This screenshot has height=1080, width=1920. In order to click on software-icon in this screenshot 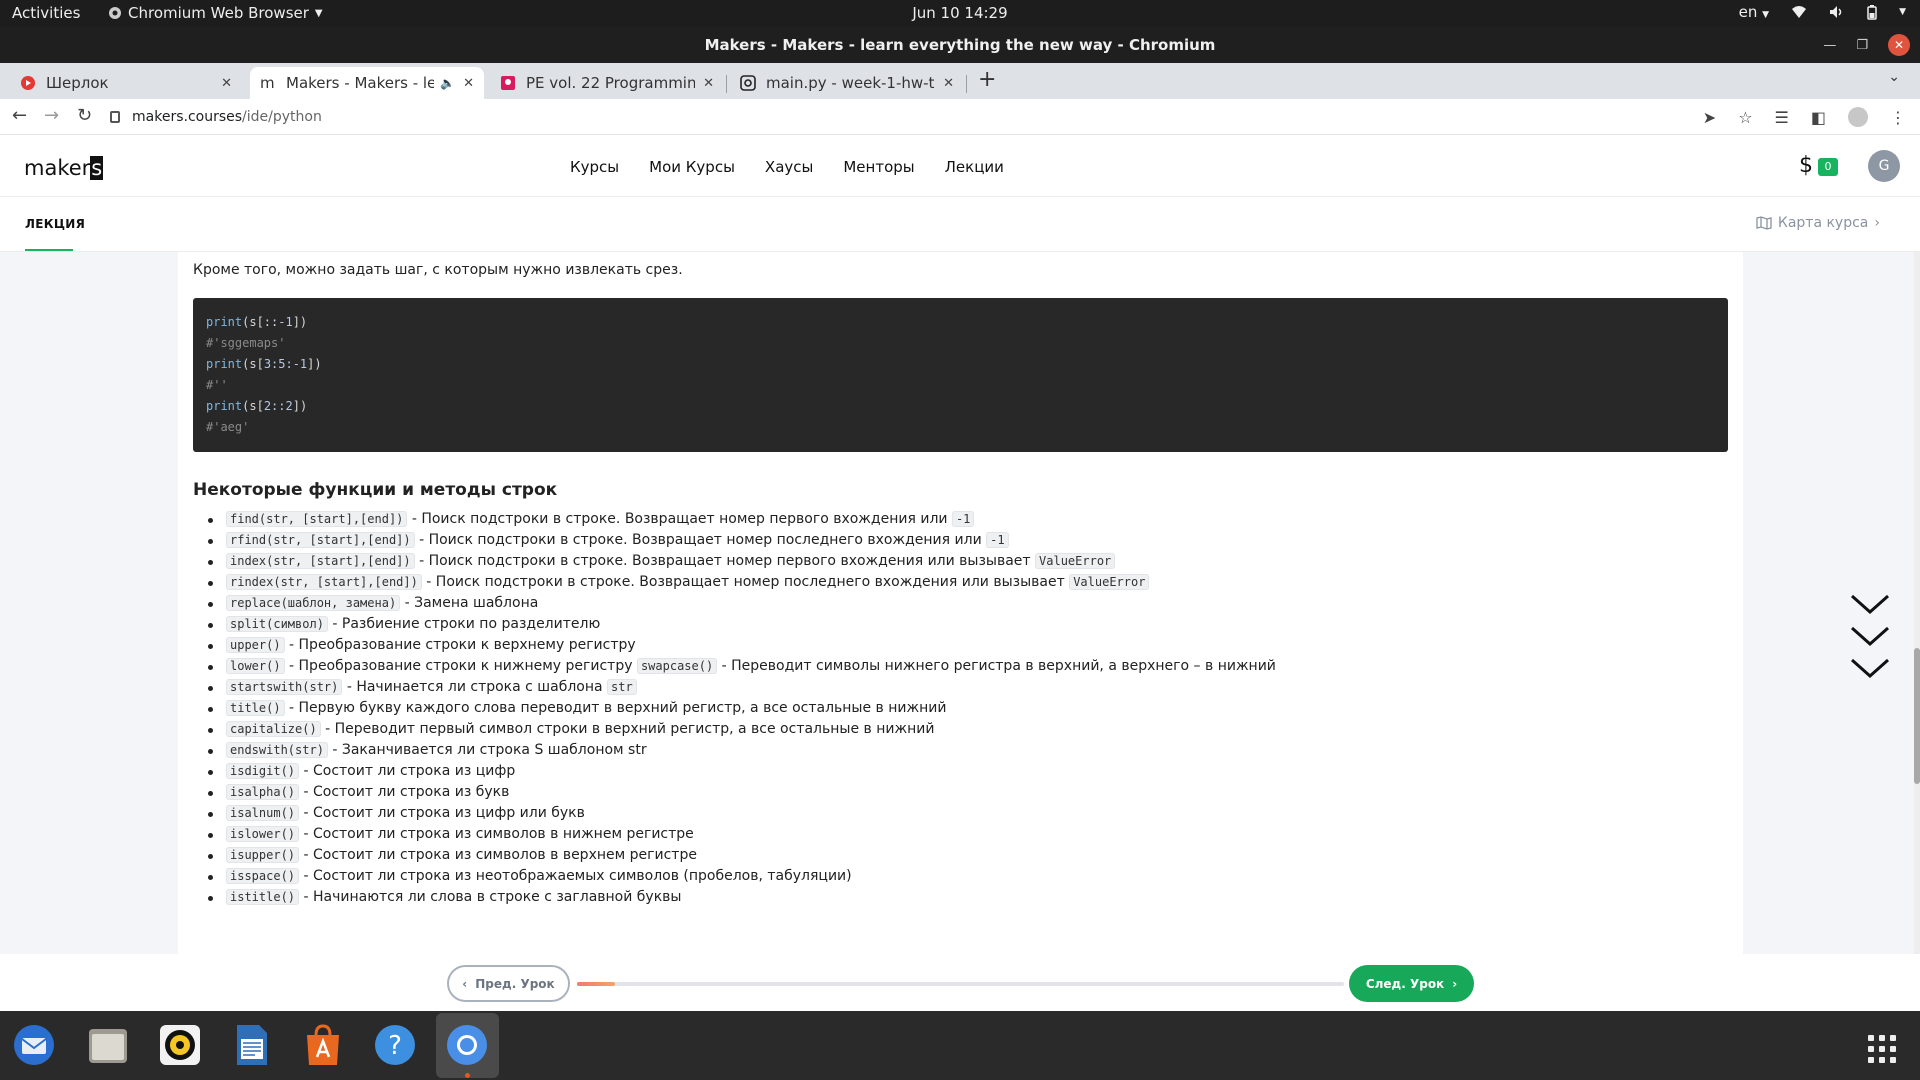, I will do `click(323, 1045)`.